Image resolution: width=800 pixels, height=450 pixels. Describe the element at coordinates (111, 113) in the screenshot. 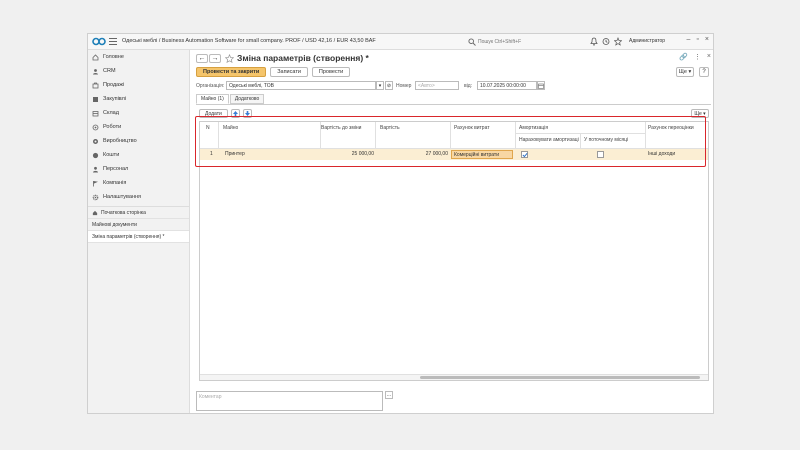

I see `sidebar-item-label: Склад` at that location.